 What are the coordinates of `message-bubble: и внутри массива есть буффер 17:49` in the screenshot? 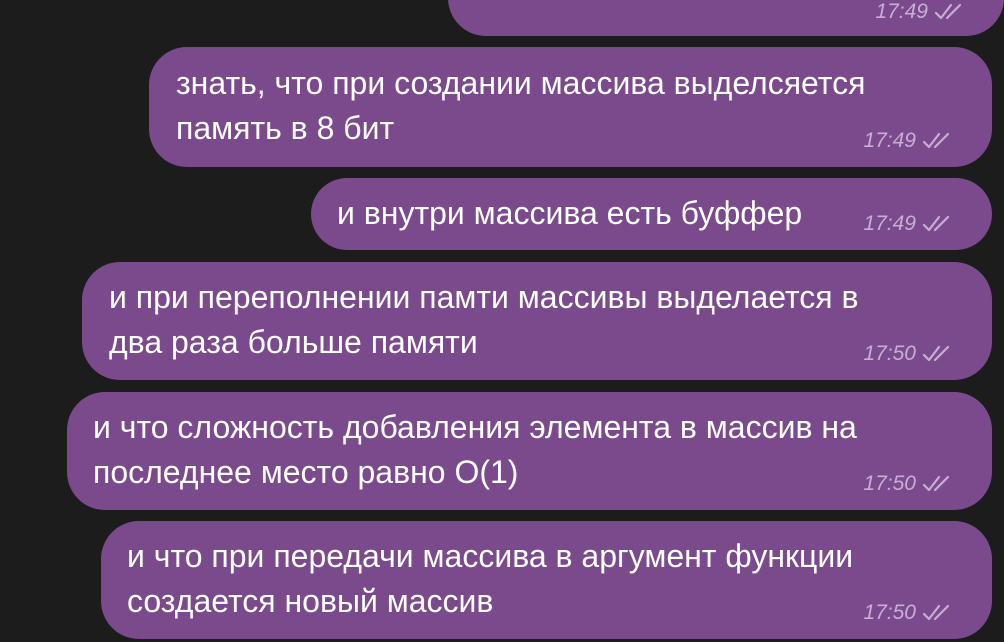 It's located at (651, 214).